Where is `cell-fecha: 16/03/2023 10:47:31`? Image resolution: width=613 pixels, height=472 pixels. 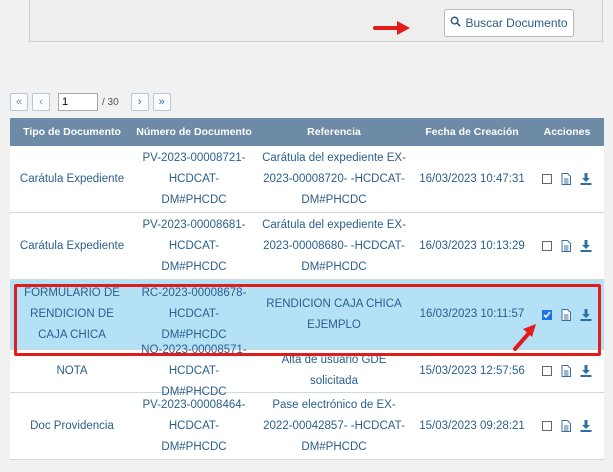 cell-fecha: 16/03/2023 10:47:31 is located at coordinates (472, 178).